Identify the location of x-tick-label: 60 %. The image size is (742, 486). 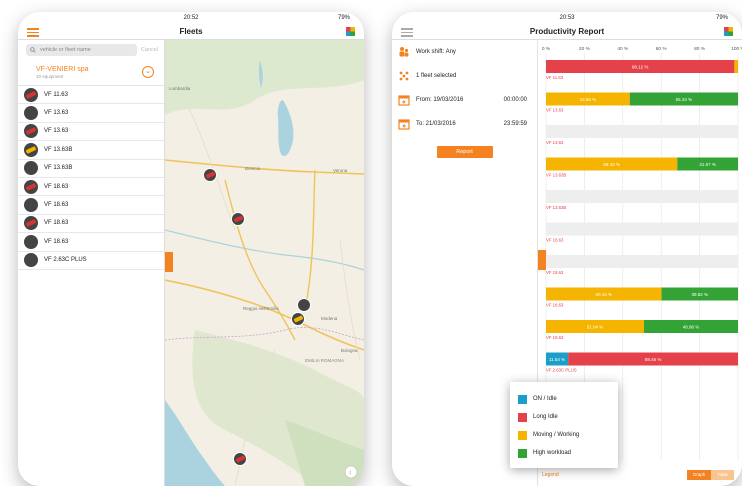
(662, 49).